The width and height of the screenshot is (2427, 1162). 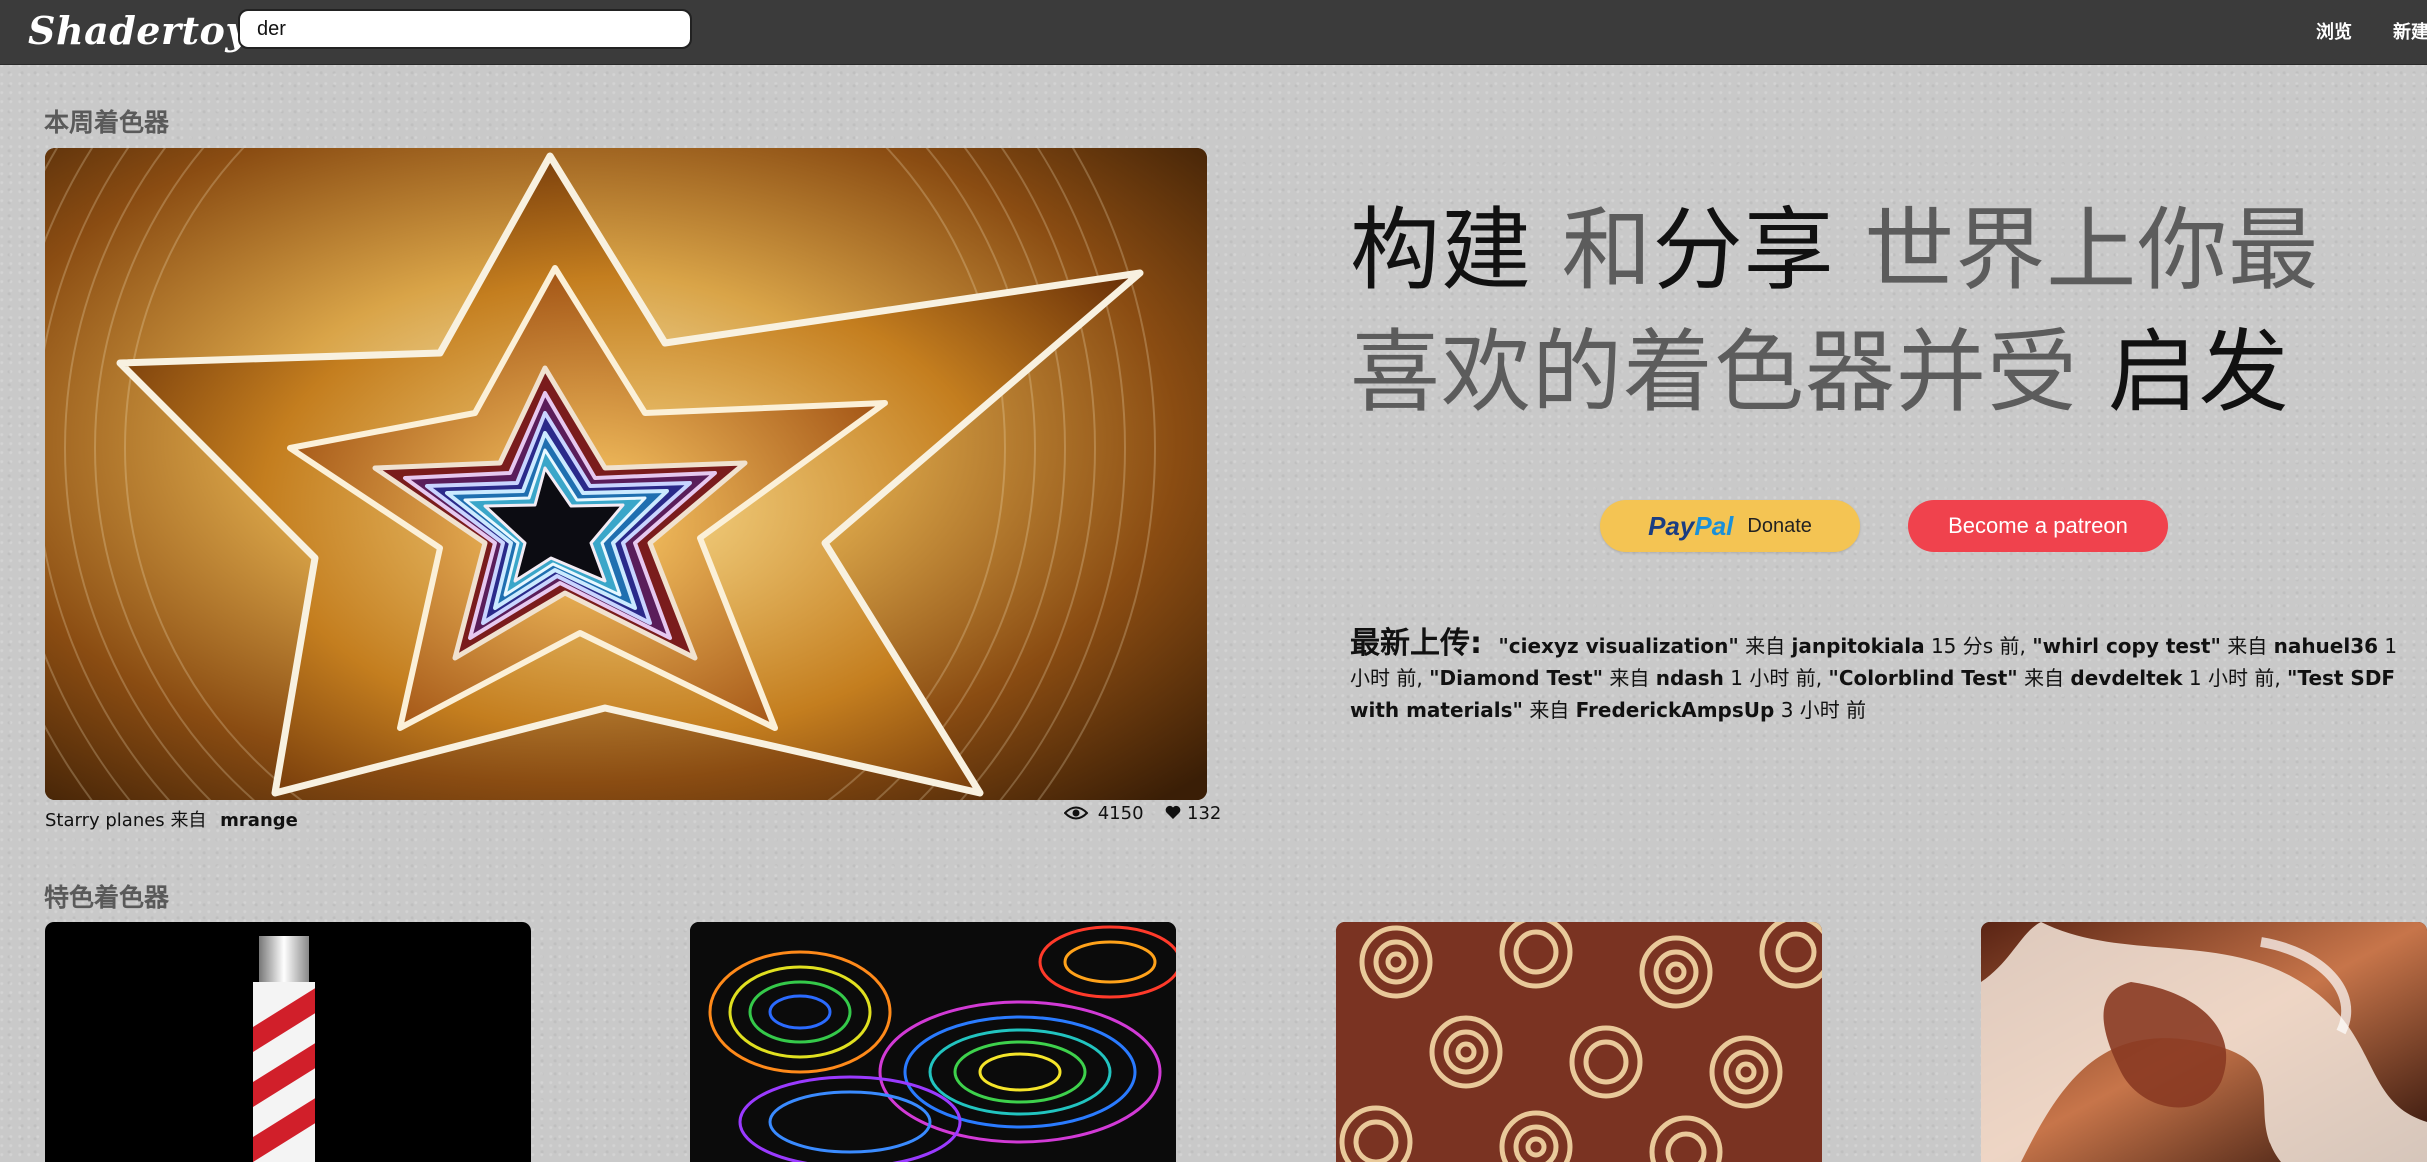 I want to click on spiral-render, so click(x=1579, y=1042).